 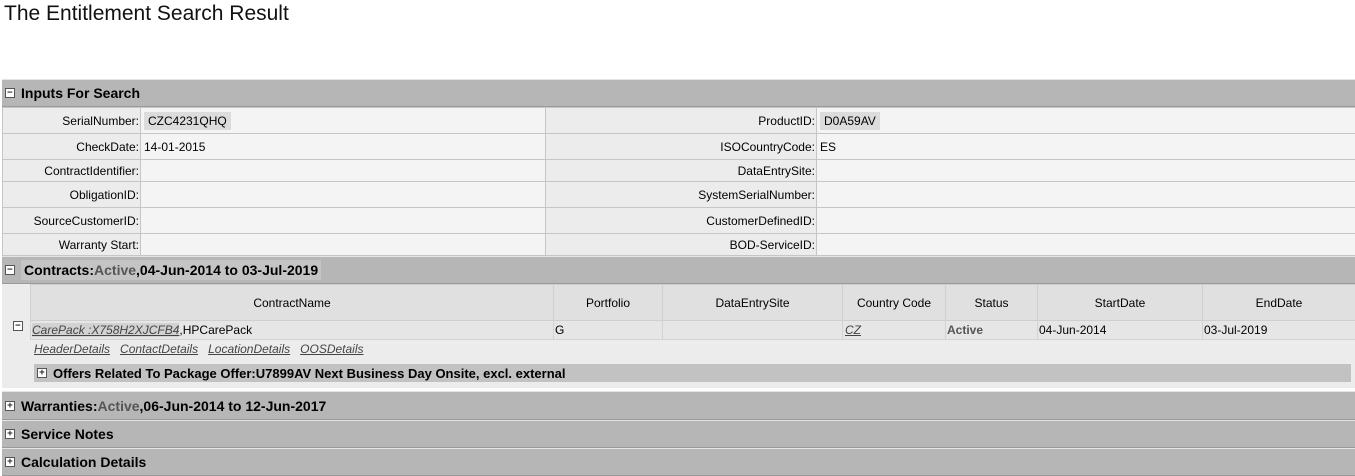 I want to click on contract-link: CarePack :X758H2XJCFB4, so click(x=106, y=330).